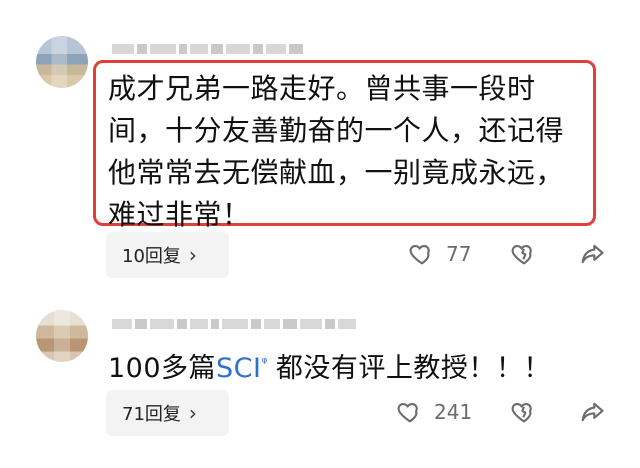  Describe the element at coordinates (439, 254) in the screenshot. I see `like-button: 77` at that location.